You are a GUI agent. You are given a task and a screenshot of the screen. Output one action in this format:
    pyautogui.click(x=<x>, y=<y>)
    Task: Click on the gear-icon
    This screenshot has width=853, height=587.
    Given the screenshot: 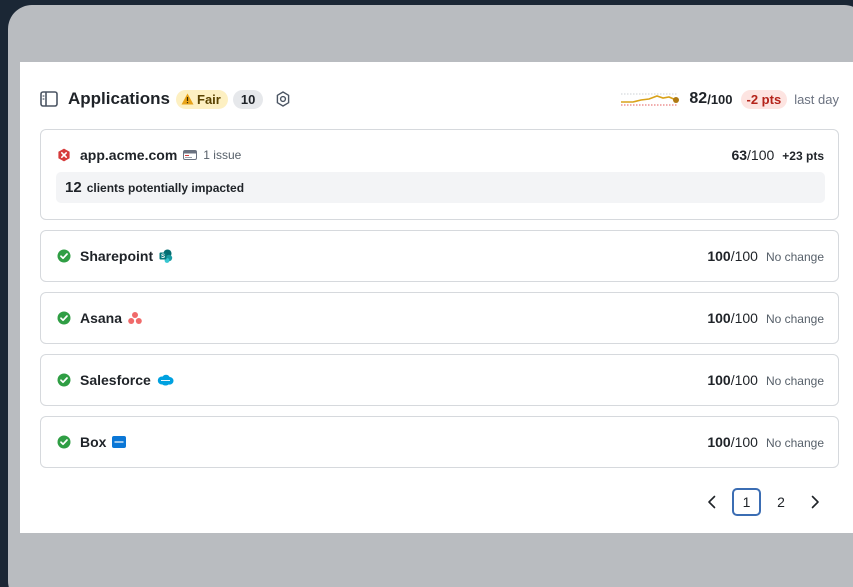 What is the action you would take?
    pyautogui.click(x=283, y=99)
    